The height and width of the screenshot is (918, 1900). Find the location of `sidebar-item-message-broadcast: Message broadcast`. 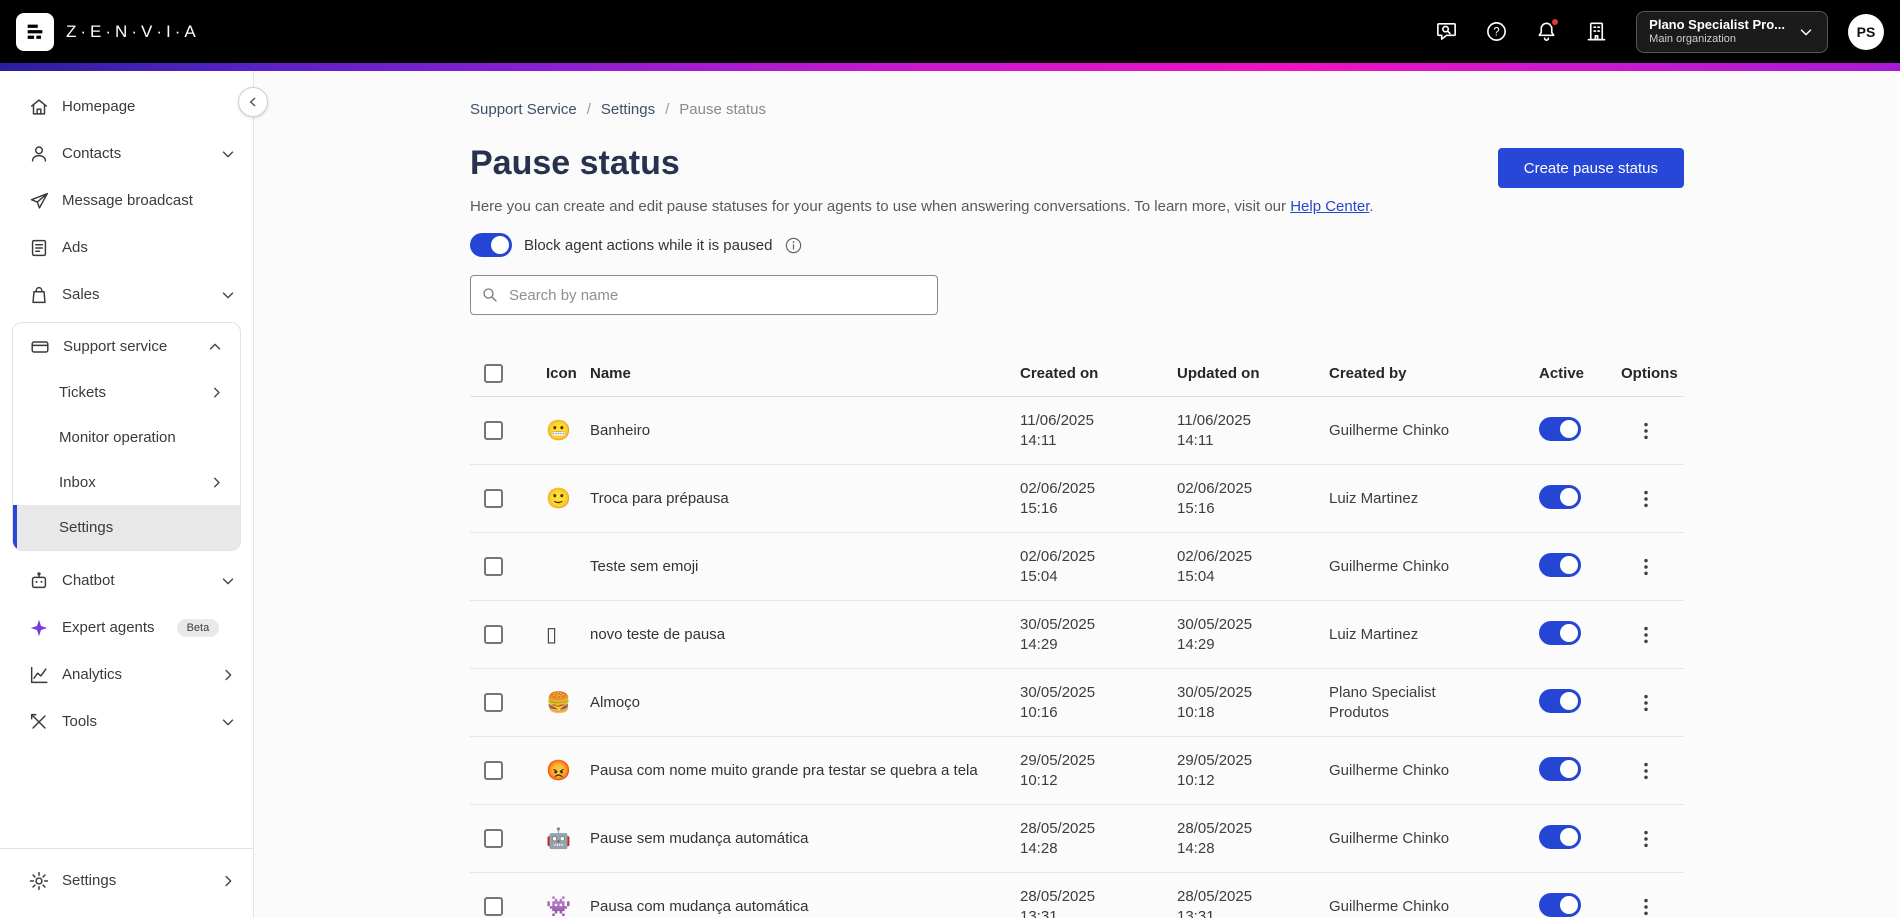

sidebar-item-message-broadcast: Message broadcast is located at coordinates (126, 200).